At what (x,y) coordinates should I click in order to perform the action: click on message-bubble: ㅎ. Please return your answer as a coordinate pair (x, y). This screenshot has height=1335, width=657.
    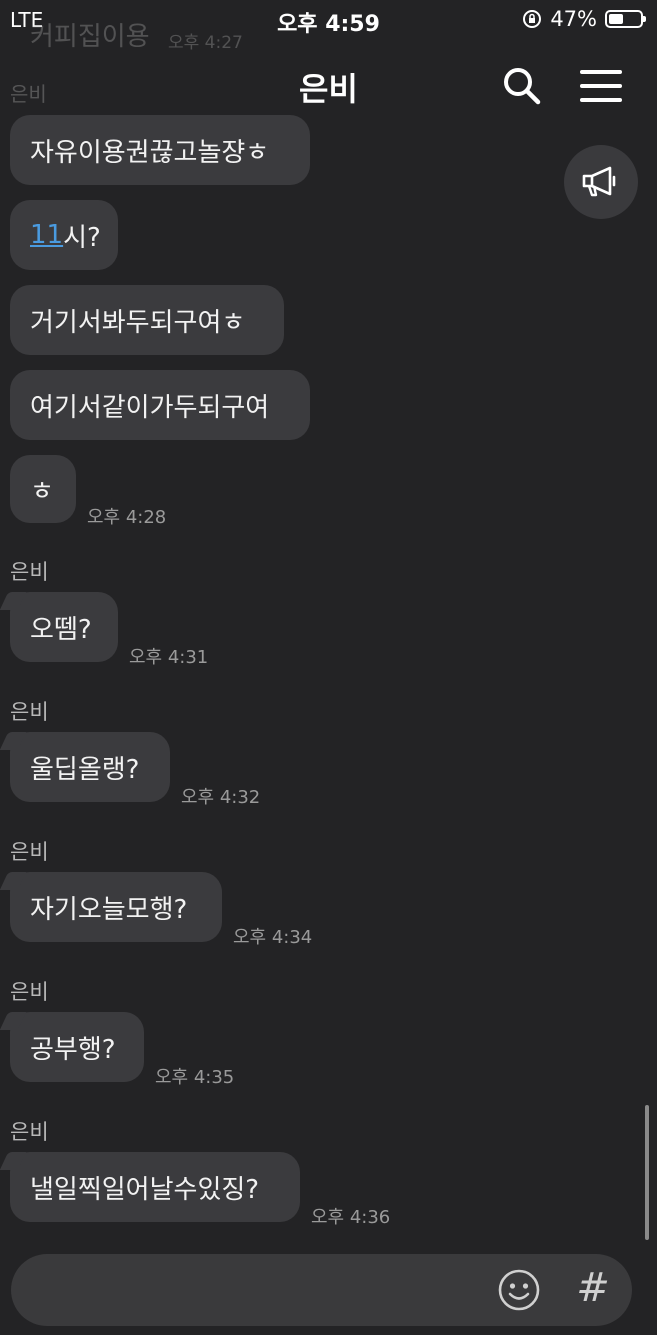
    Looking at the image, I should click on (43, 489).